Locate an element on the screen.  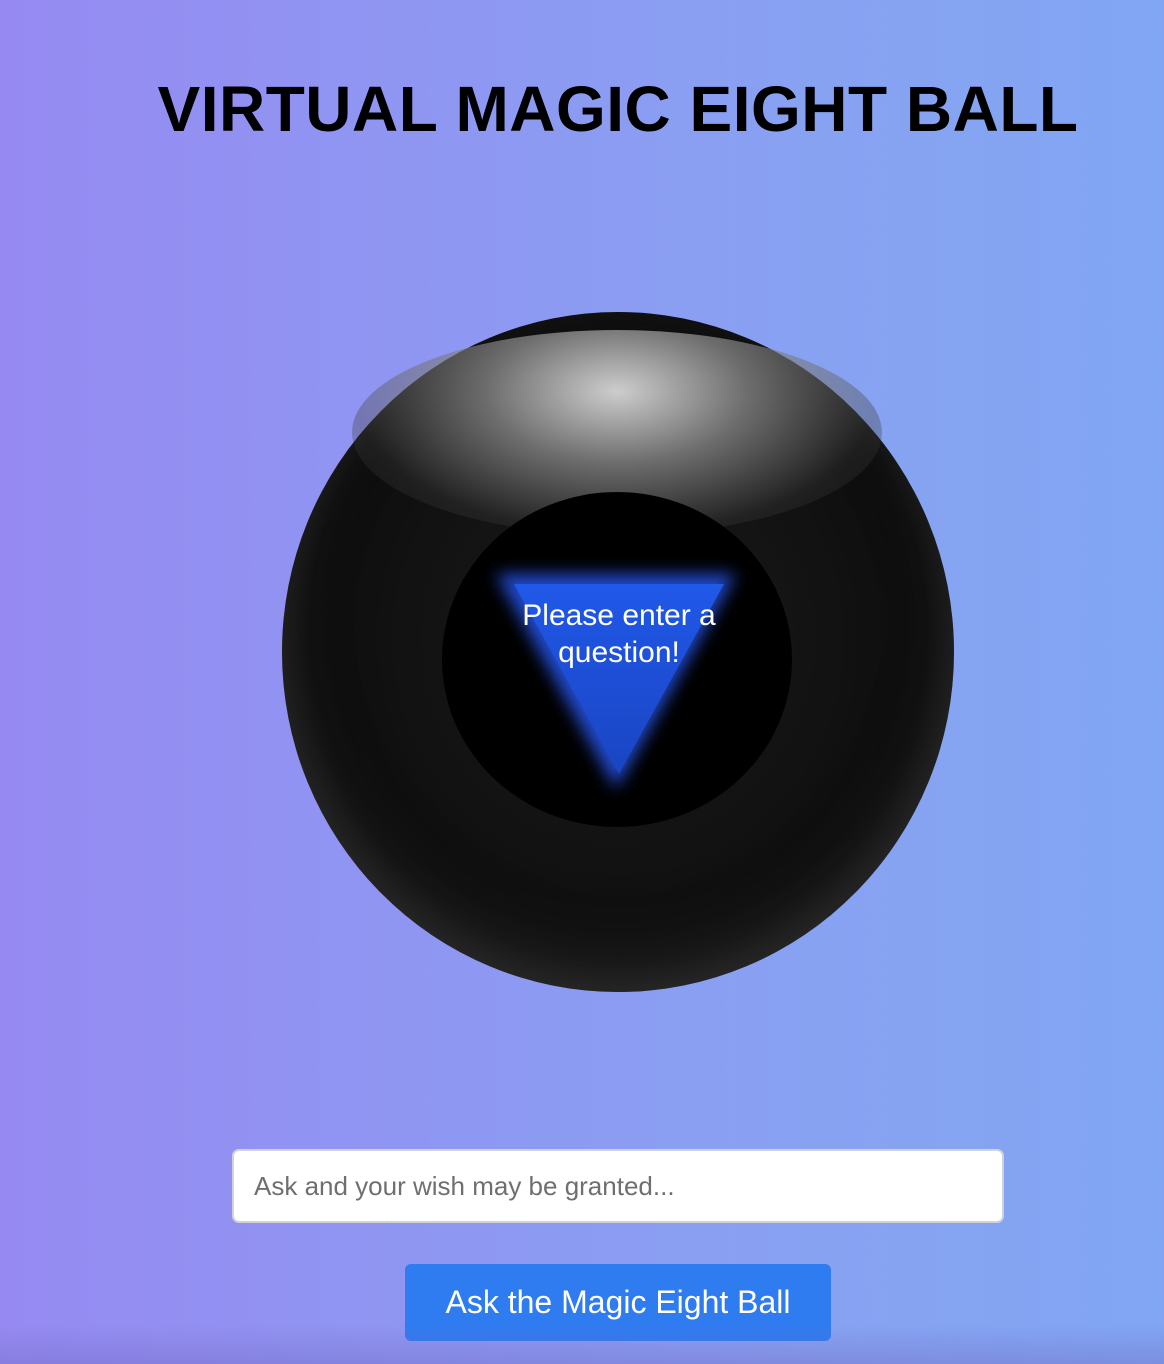
question-input is located at coordinates (618, 1186).